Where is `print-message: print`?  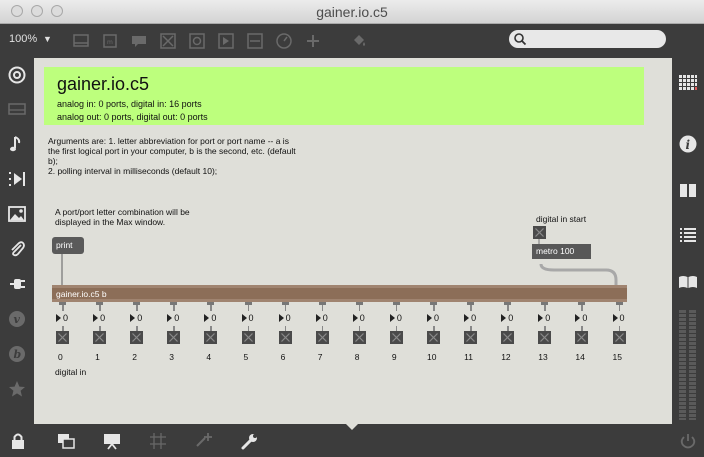
print-message: print is located at coordinates (68, 245).